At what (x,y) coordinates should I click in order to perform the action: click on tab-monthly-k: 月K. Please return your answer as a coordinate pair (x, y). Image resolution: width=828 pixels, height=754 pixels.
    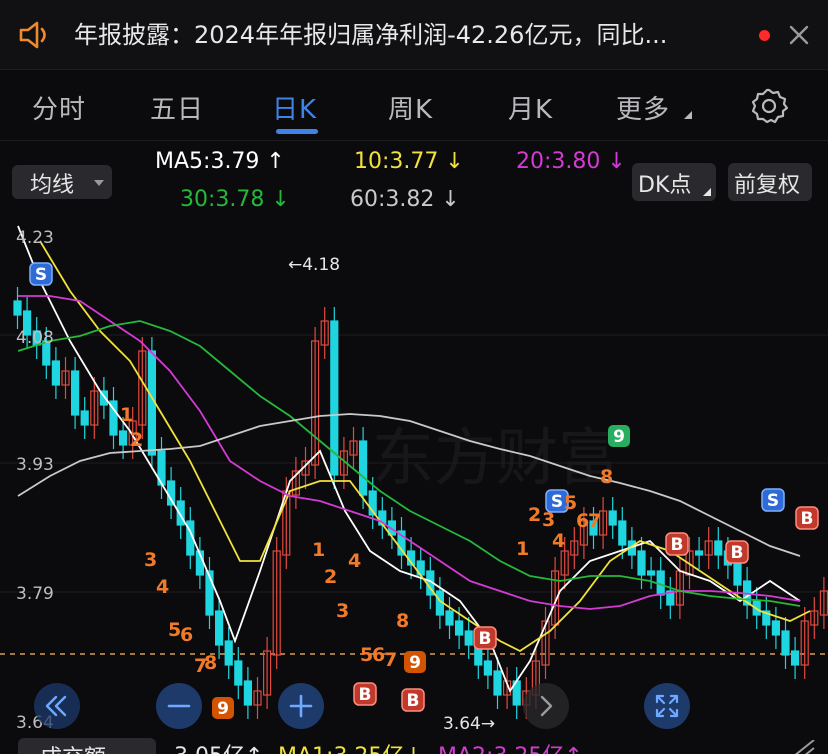
    Looking at the image, I should click on (530, 107).